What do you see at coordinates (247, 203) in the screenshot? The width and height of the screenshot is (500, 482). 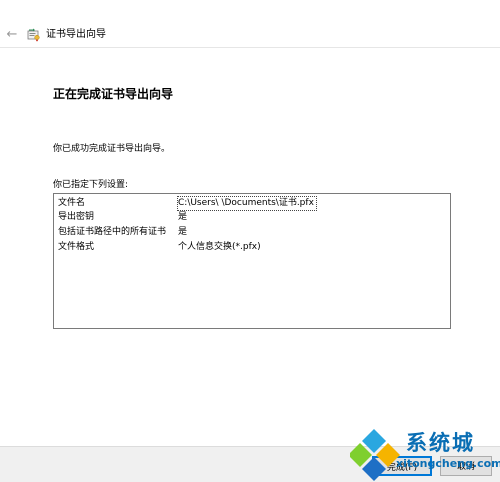 I see `setting-value: C:\Users\ \Documents\证书.pfx` at bounding box center [247, 203].